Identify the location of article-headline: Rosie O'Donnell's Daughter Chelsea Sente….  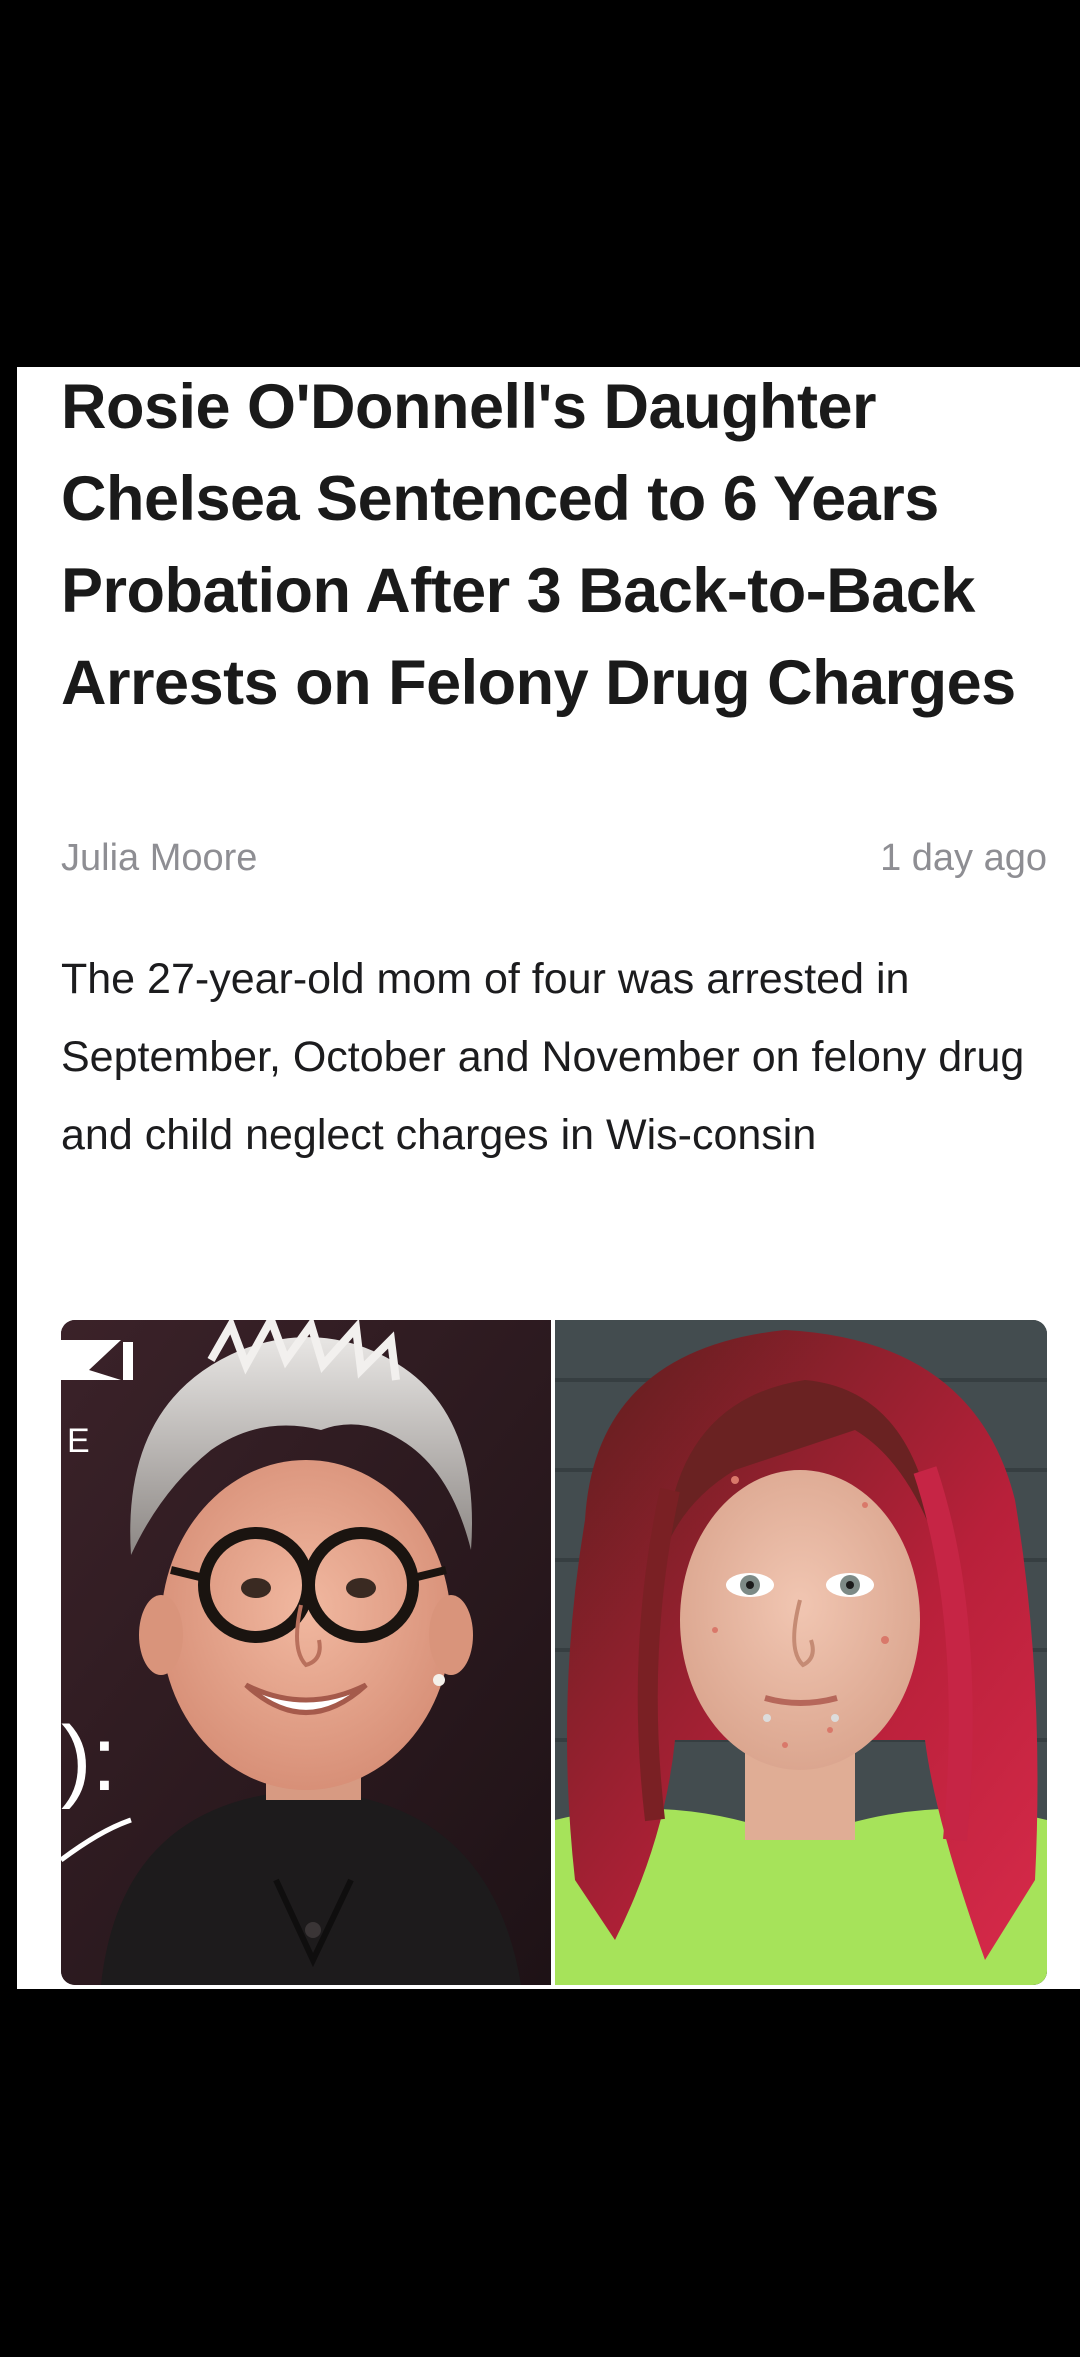
(561, 548).